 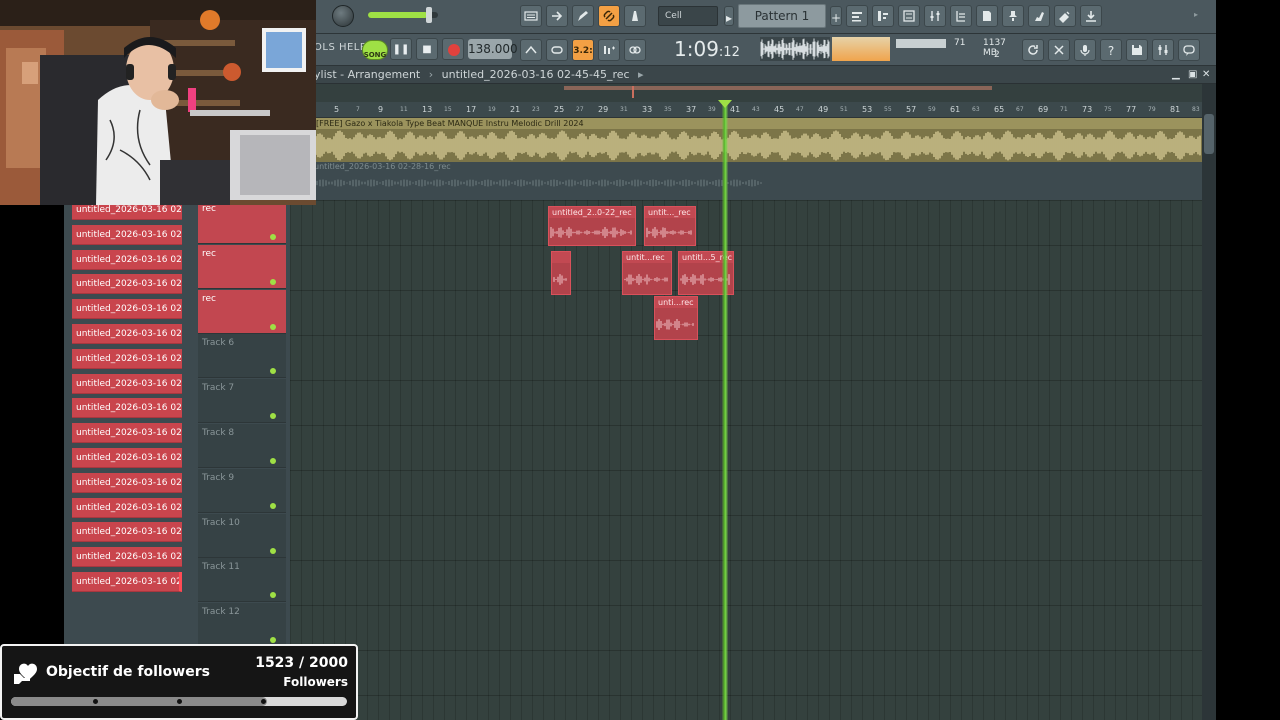 What do you see at coordinates (375, 50) in the screenshot?
I see `song-mode-toggle: SONG` at bounding box center [375, 50].